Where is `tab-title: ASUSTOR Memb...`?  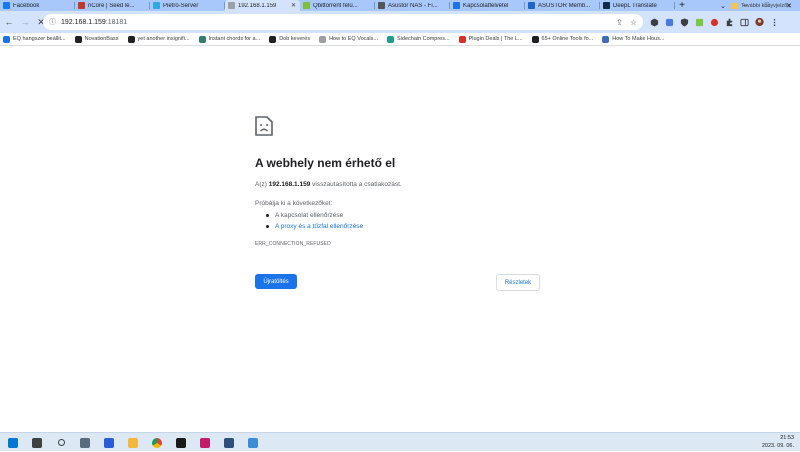 tab-title: ASUSTOR Memb... is located at coordinates (564, 5).